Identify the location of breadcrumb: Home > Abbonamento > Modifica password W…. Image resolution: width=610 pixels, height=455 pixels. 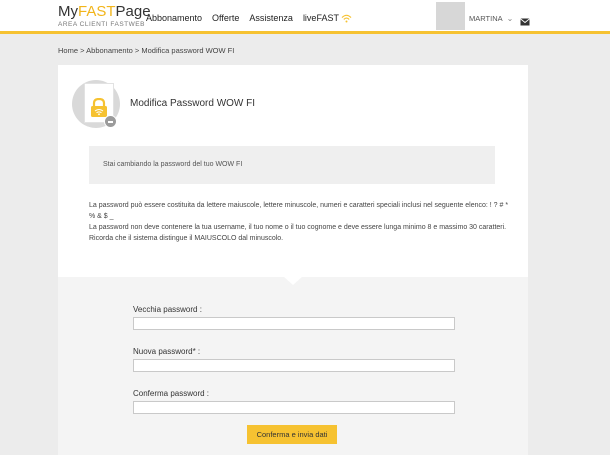
(146, 50).